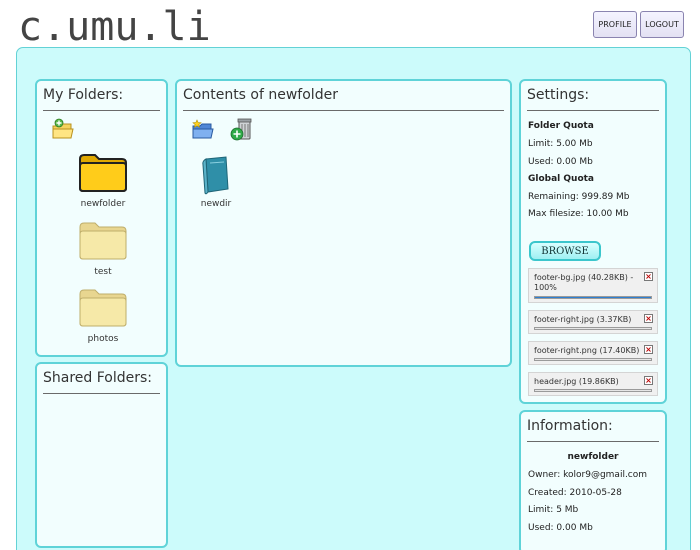 This screenshot has height=550, width=700. What do you see at coordinates (570, 426) in the screenshot?
I see `information-title: Information:` at bounding box center [570, 426].